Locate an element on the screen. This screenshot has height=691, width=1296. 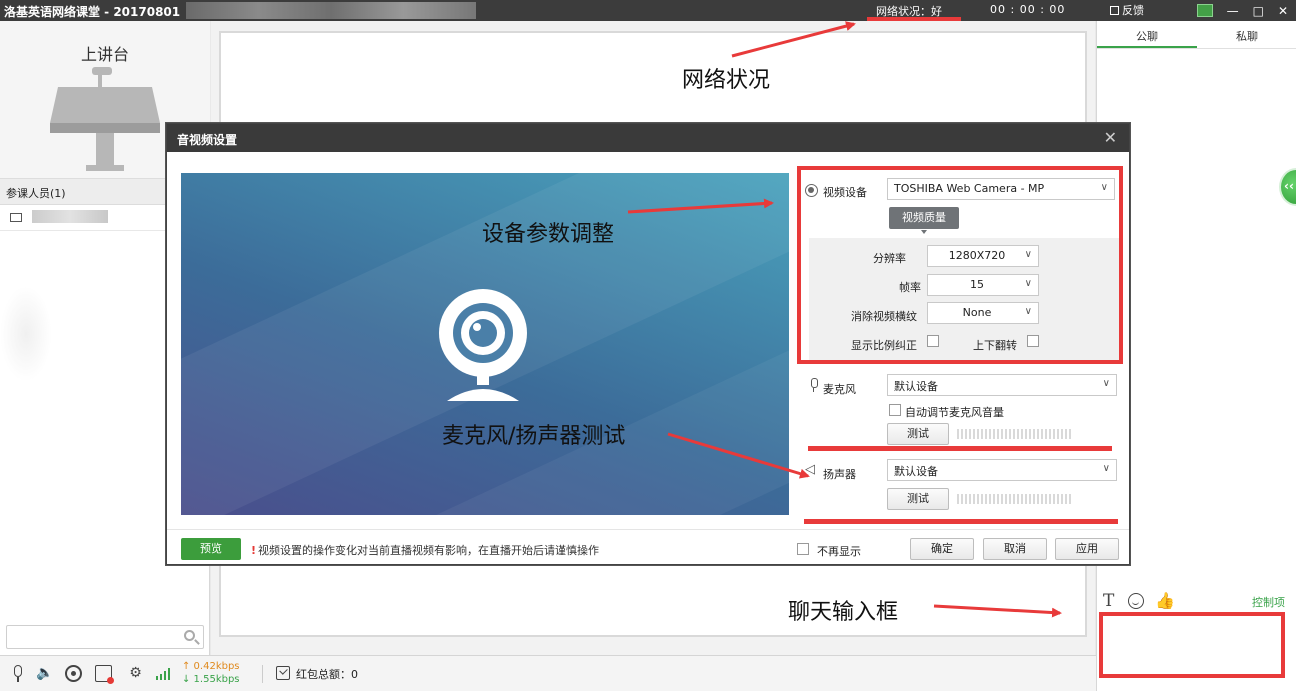
close-window-button: ✕ is located at coordinates (1283, 11).